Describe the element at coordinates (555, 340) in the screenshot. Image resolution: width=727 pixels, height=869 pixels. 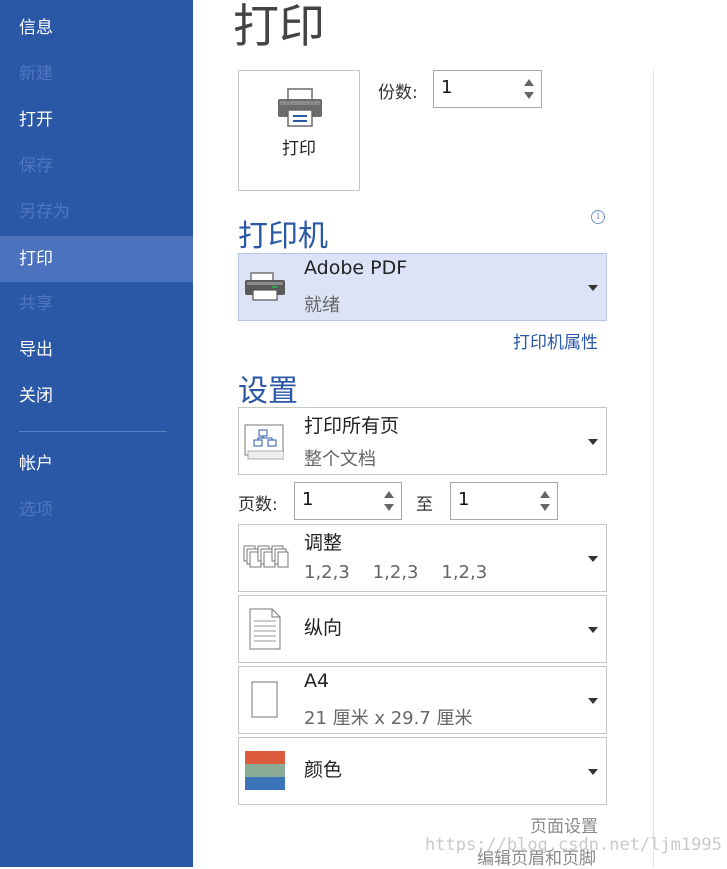
I see `printer-properties-link: 打印机属性` at that location.